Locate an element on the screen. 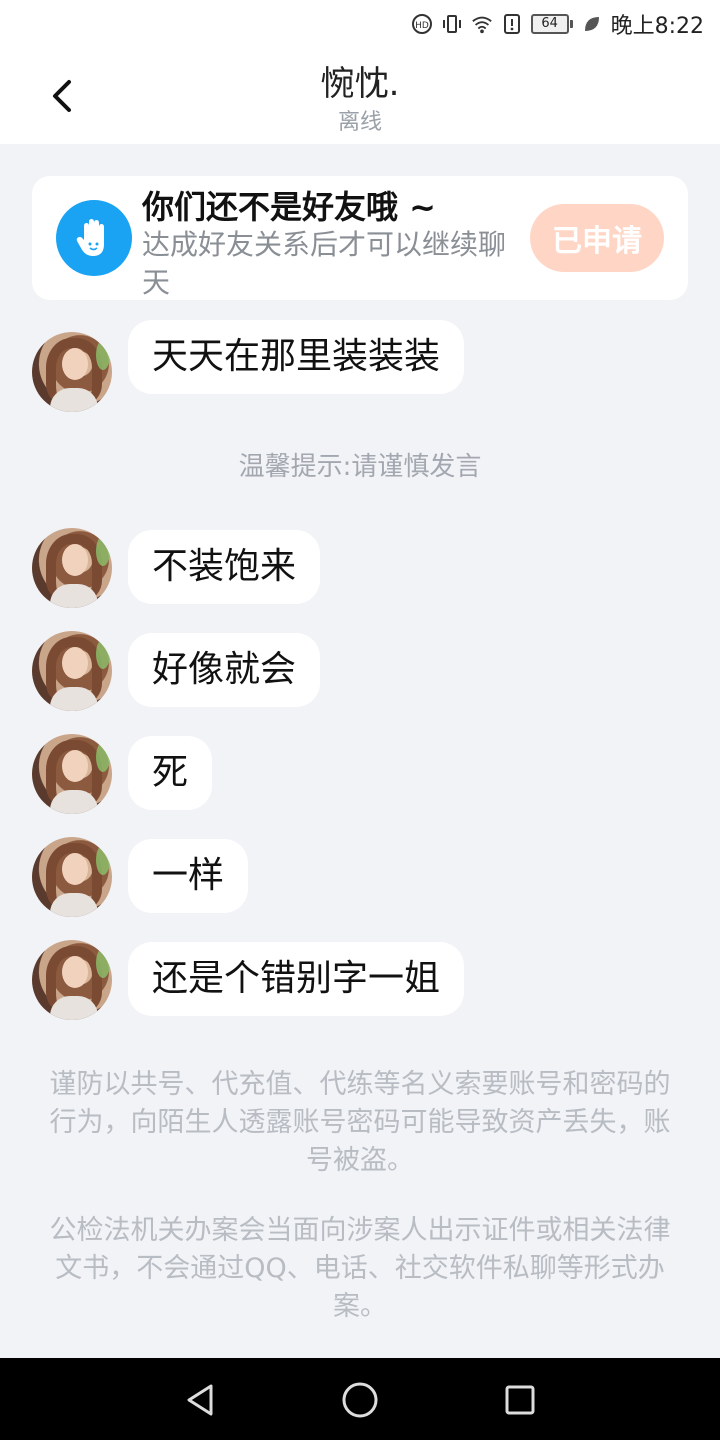  chat-header: 惋忱. 离线 is located at coordinates (360, 96).